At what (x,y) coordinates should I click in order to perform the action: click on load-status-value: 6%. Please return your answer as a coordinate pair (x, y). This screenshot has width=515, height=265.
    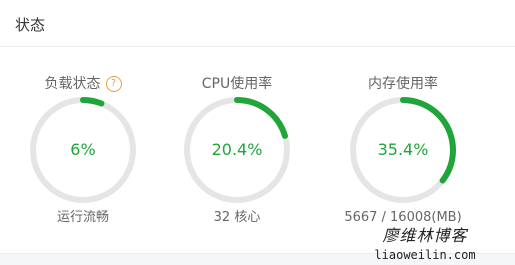
    Looking at the image, I should click on (83, 149).